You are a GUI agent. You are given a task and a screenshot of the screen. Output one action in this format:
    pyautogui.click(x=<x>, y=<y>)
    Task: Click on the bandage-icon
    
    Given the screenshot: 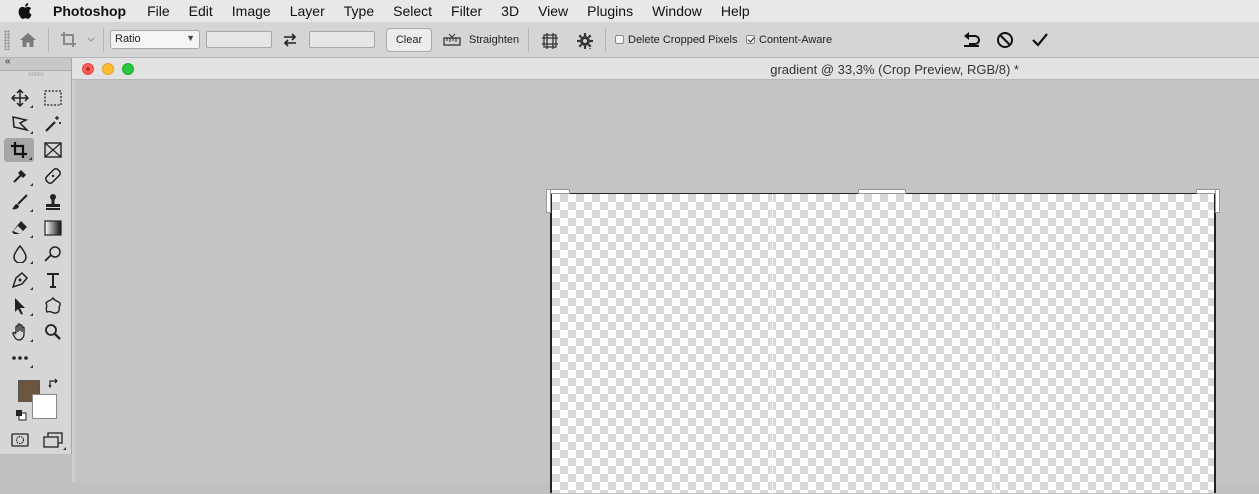 What is the action you would take?
    pyautogui.click(x=53, y=176)
    